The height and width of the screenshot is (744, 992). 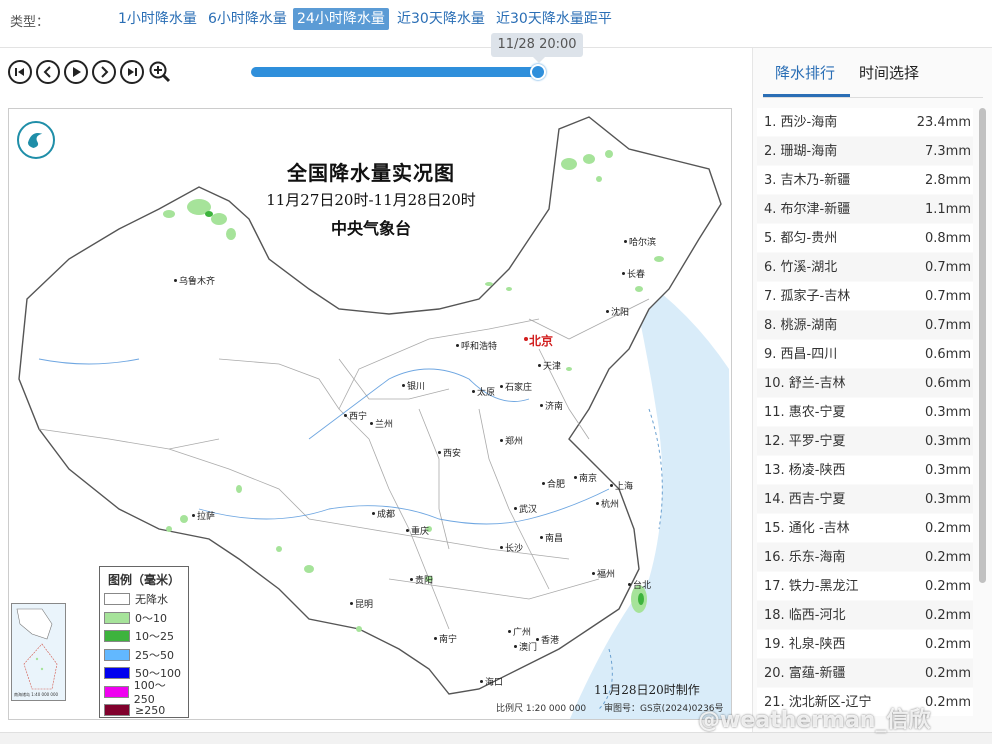 What do you see at coordinates (247, 19) in the screenshot?
I see `tab-6h-precip: 6小时降水量` at bounding box center [247, 19].